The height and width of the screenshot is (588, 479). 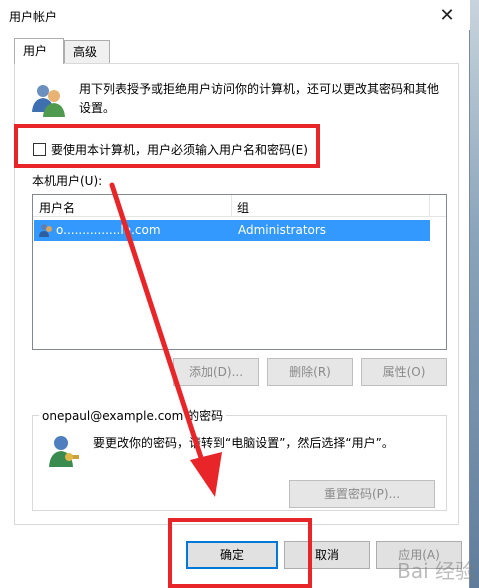 I want to click on user-key-icon, so click(x=64, y=451).